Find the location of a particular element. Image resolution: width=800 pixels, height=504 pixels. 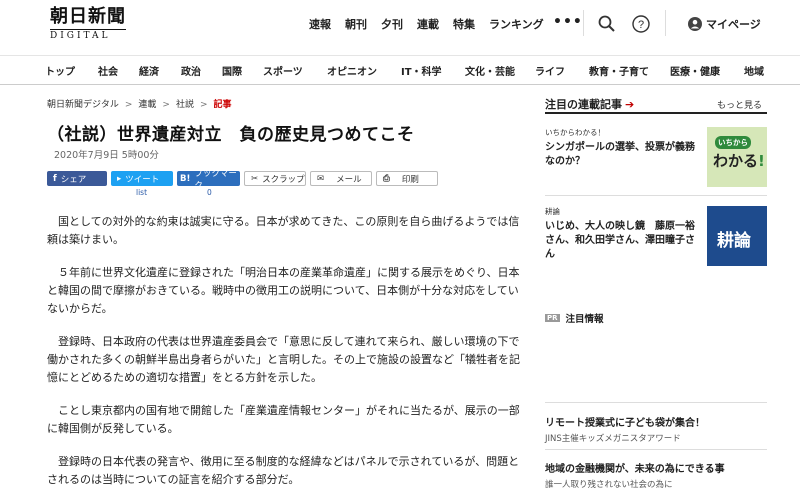

logo-sub-text: DIGITAL is located at coordinates (88, 35).